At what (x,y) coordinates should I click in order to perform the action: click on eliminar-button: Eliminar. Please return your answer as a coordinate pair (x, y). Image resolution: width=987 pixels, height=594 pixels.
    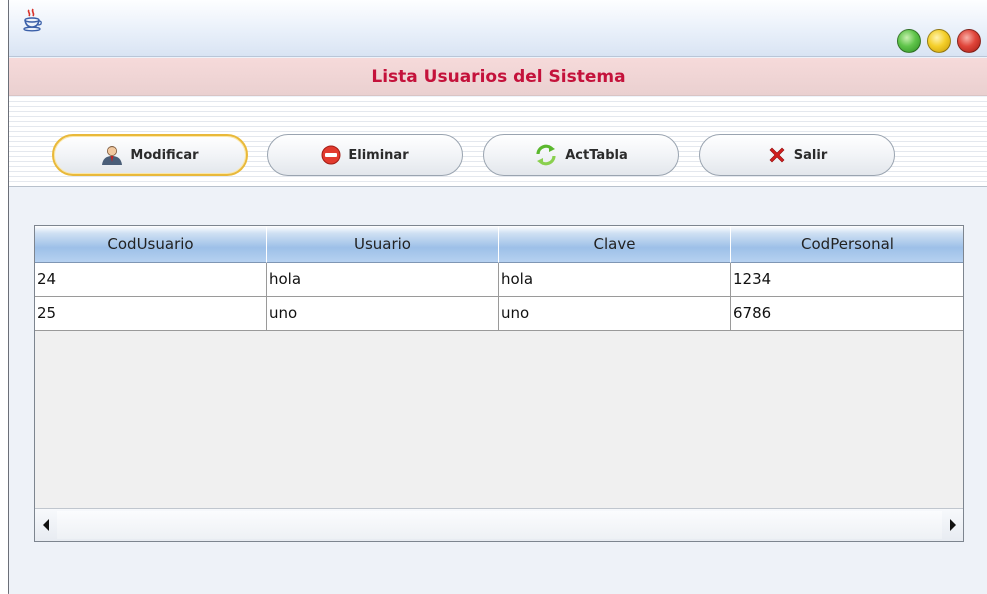
    Looking at the image, I should click on (365, 155).